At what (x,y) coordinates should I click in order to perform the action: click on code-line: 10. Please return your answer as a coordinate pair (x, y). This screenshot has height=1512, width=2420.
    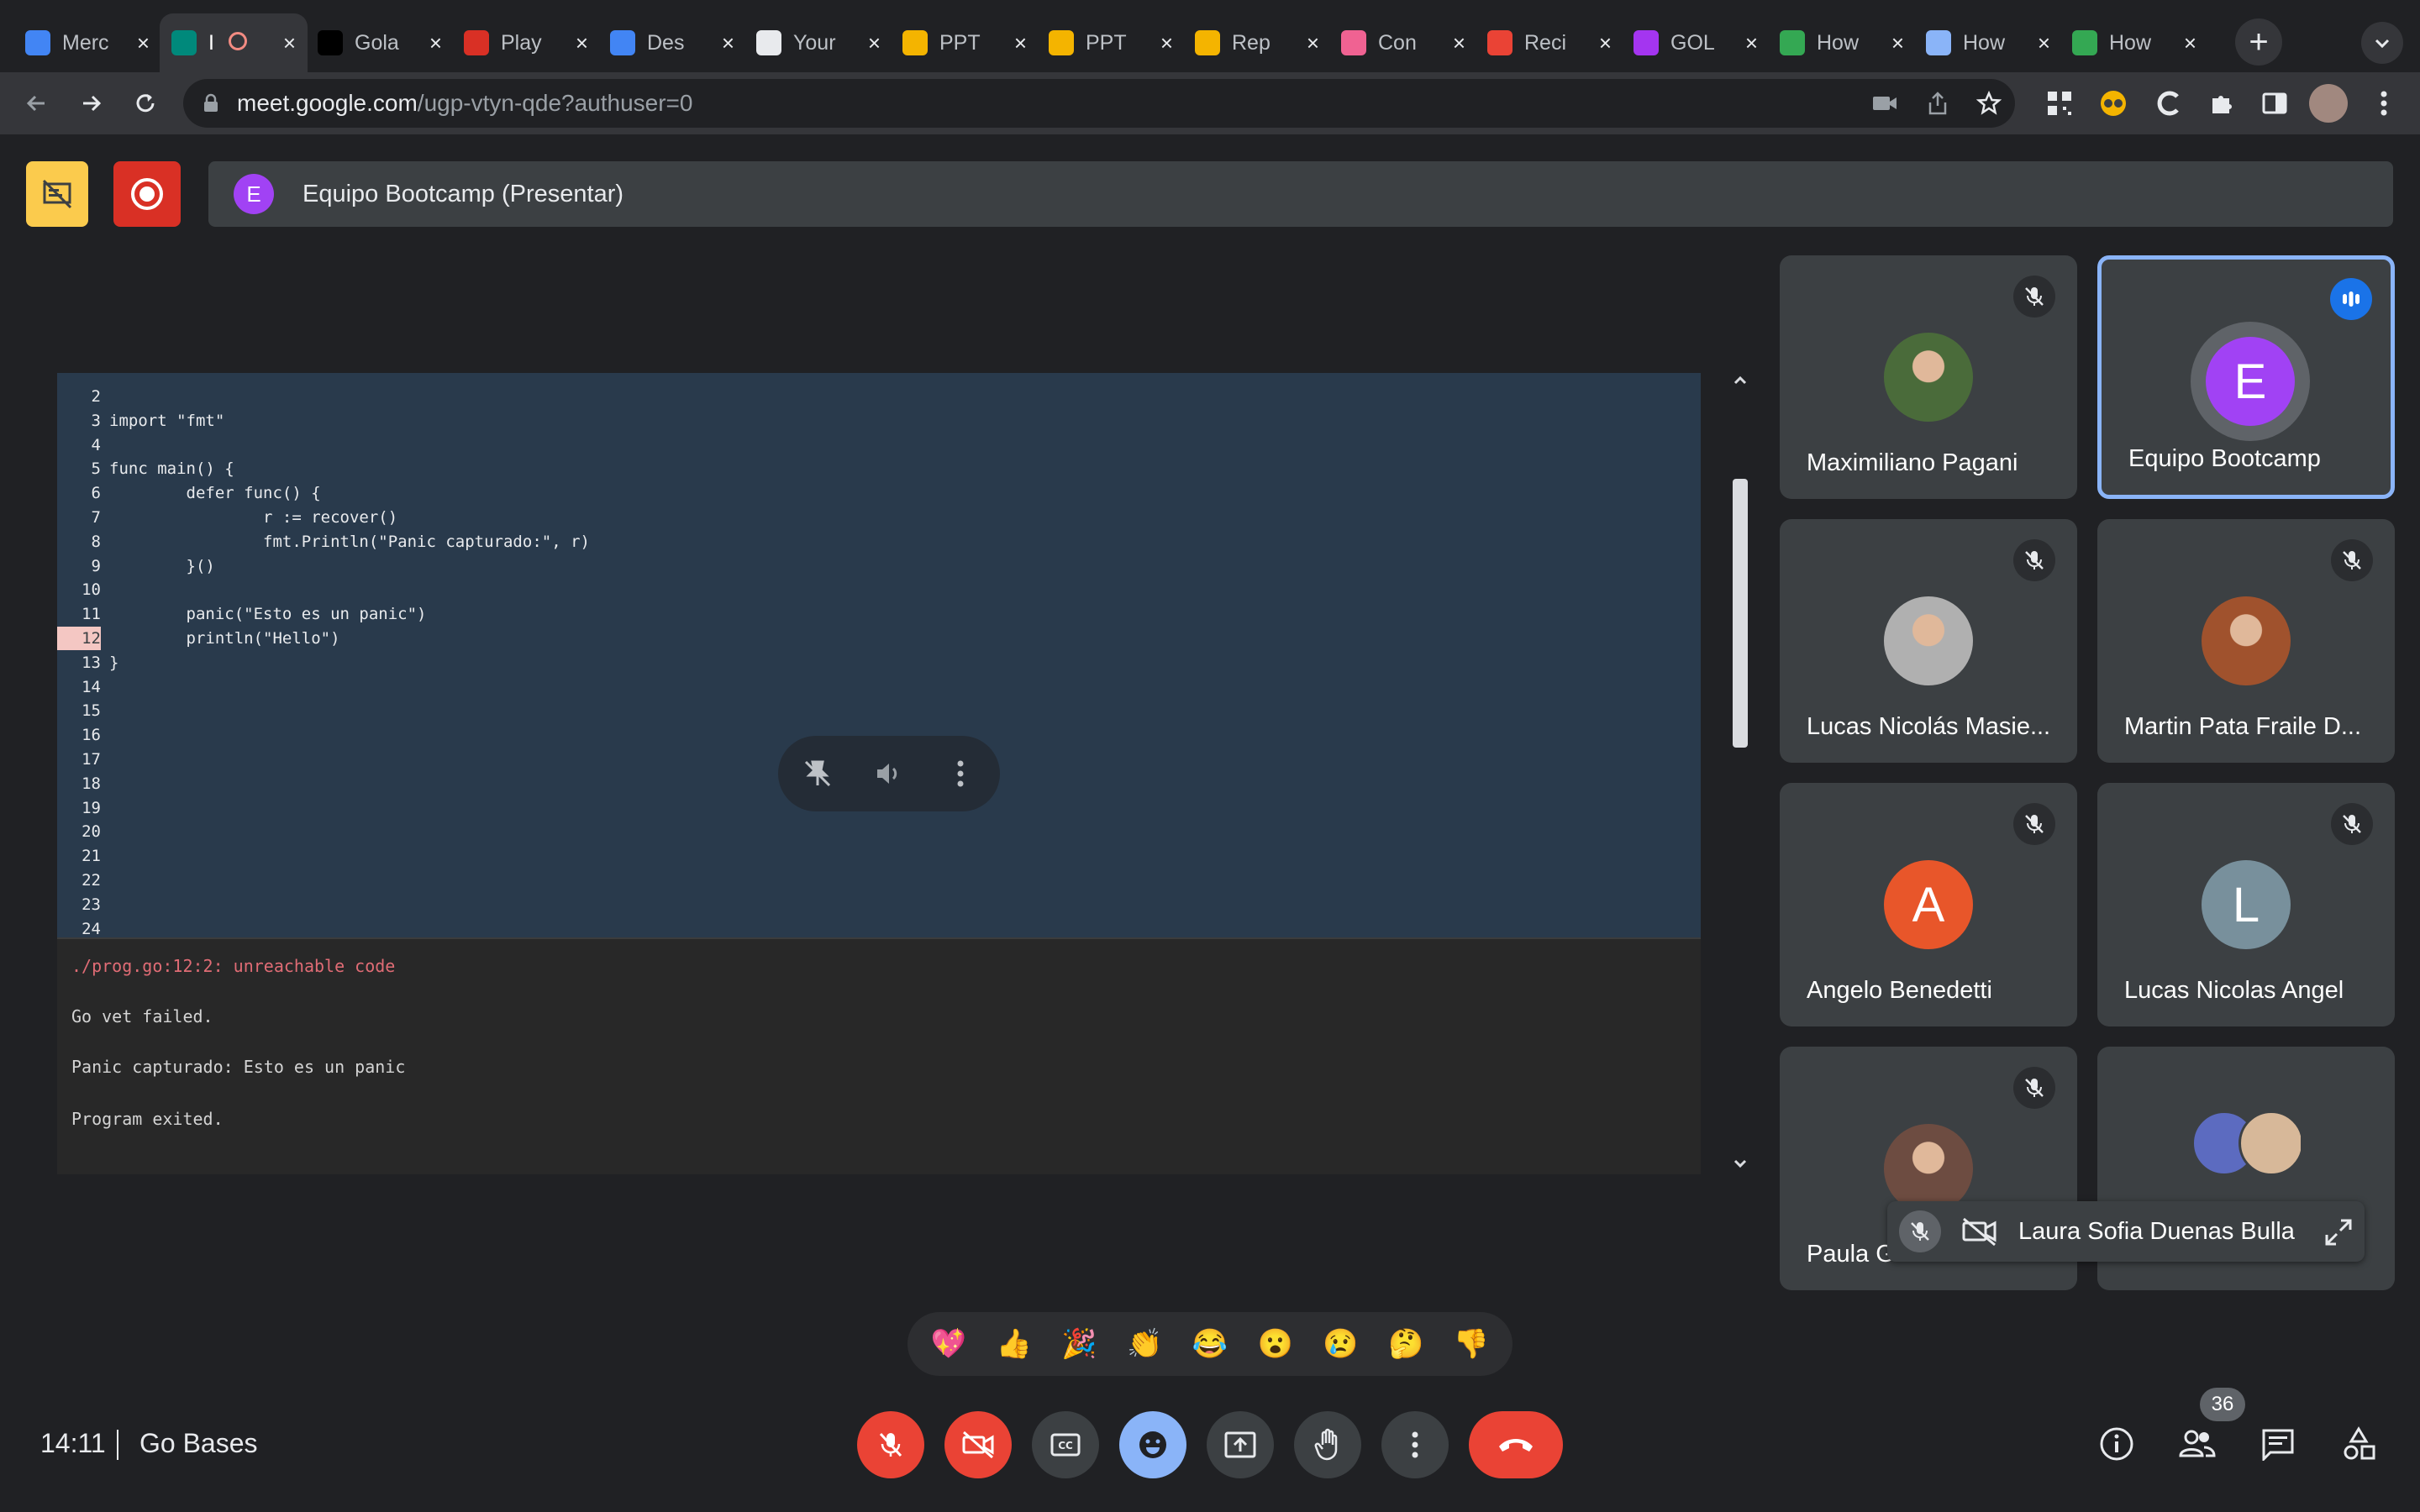
    Looking at the image, I should click on (879, 589).